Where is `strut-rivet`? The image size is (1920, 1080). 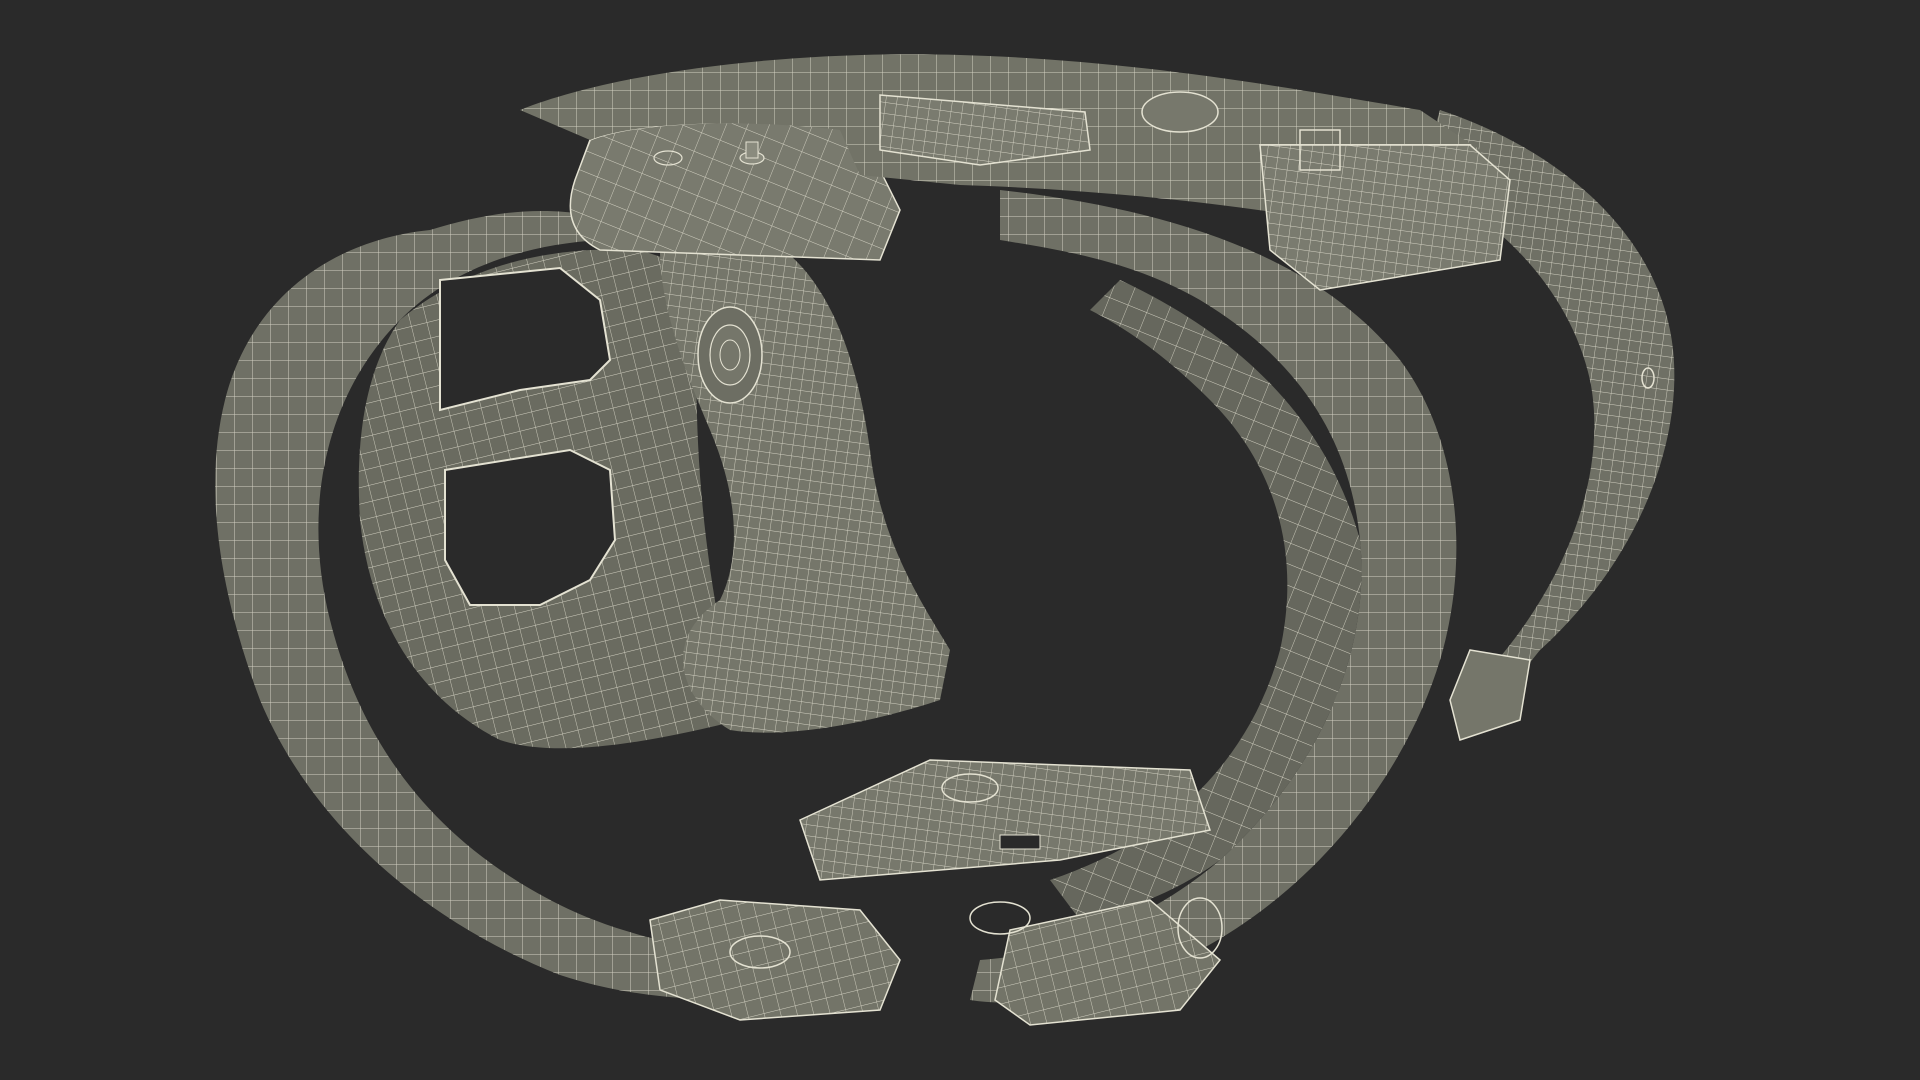
strut-rivet is located at coordinates (730, 355).